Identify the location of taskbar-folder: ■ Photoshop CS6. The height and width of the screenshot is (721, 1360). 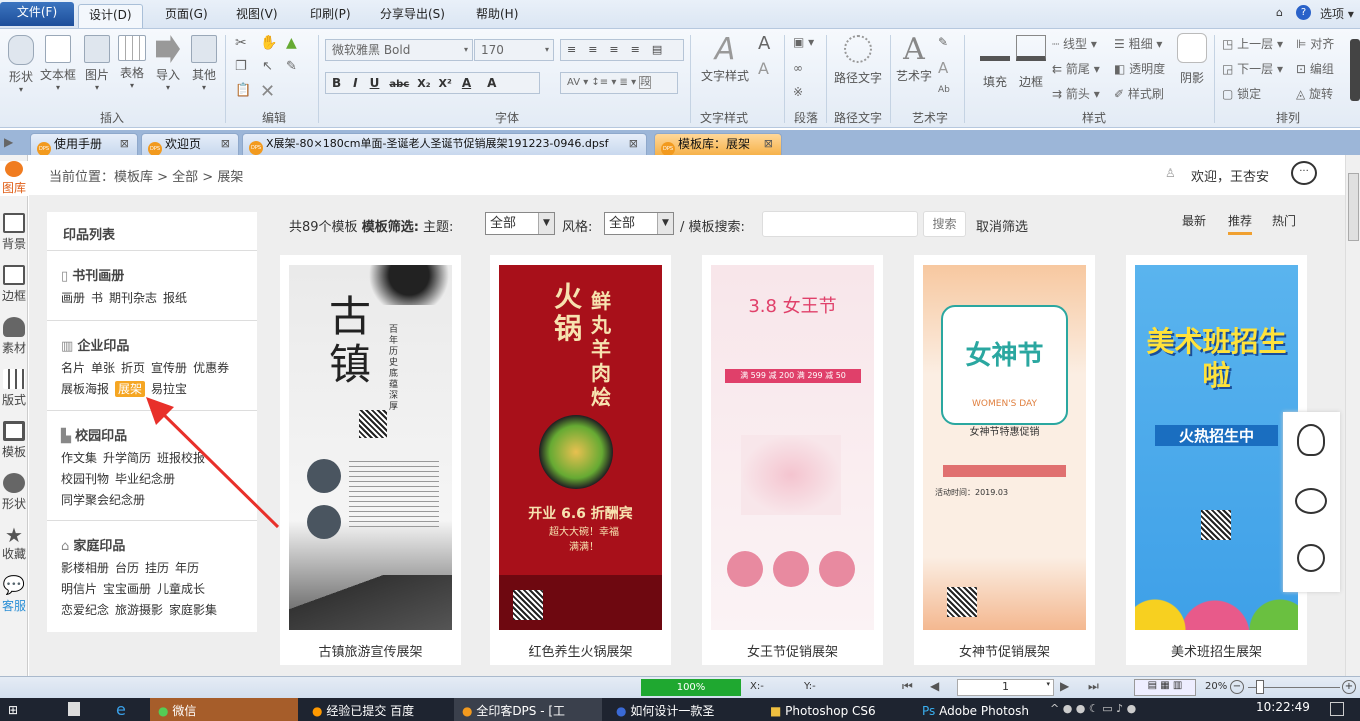
(836, 709).